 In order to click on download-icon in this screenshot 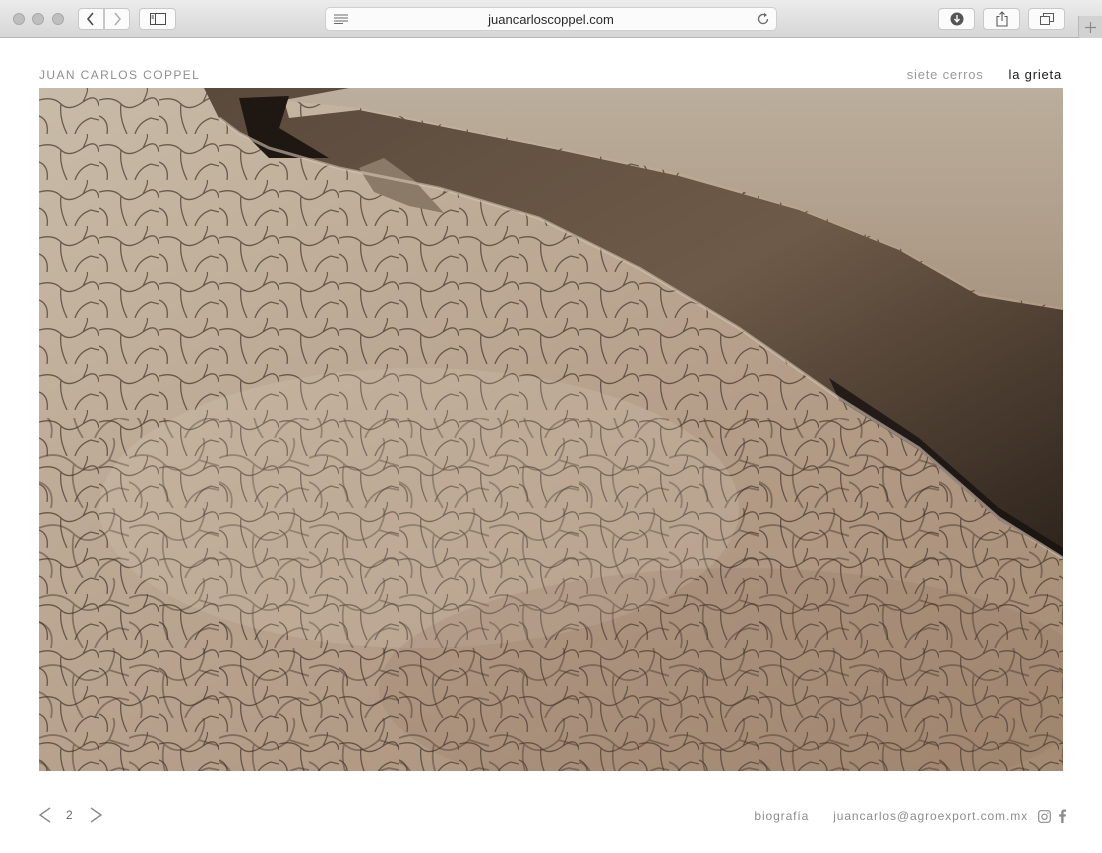, I will do `click(956, 19)`.